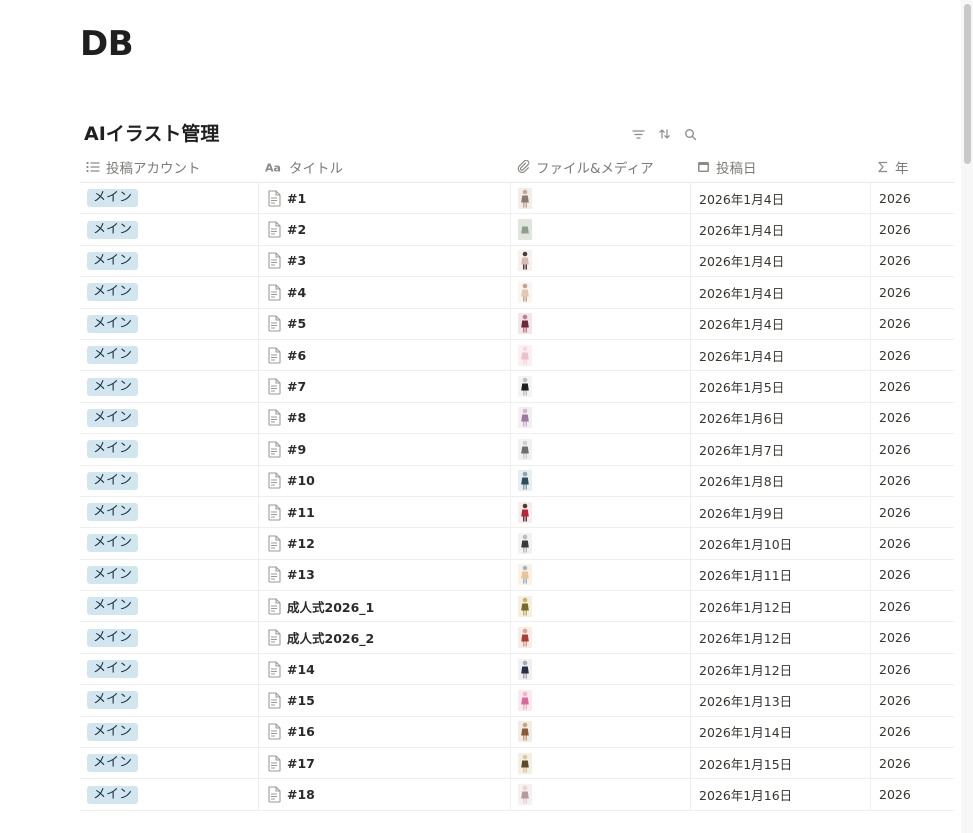  Describe the element at coordinates (781, 575) in the screenshot. I see `cell-date: 2026年1月11日` at that location.